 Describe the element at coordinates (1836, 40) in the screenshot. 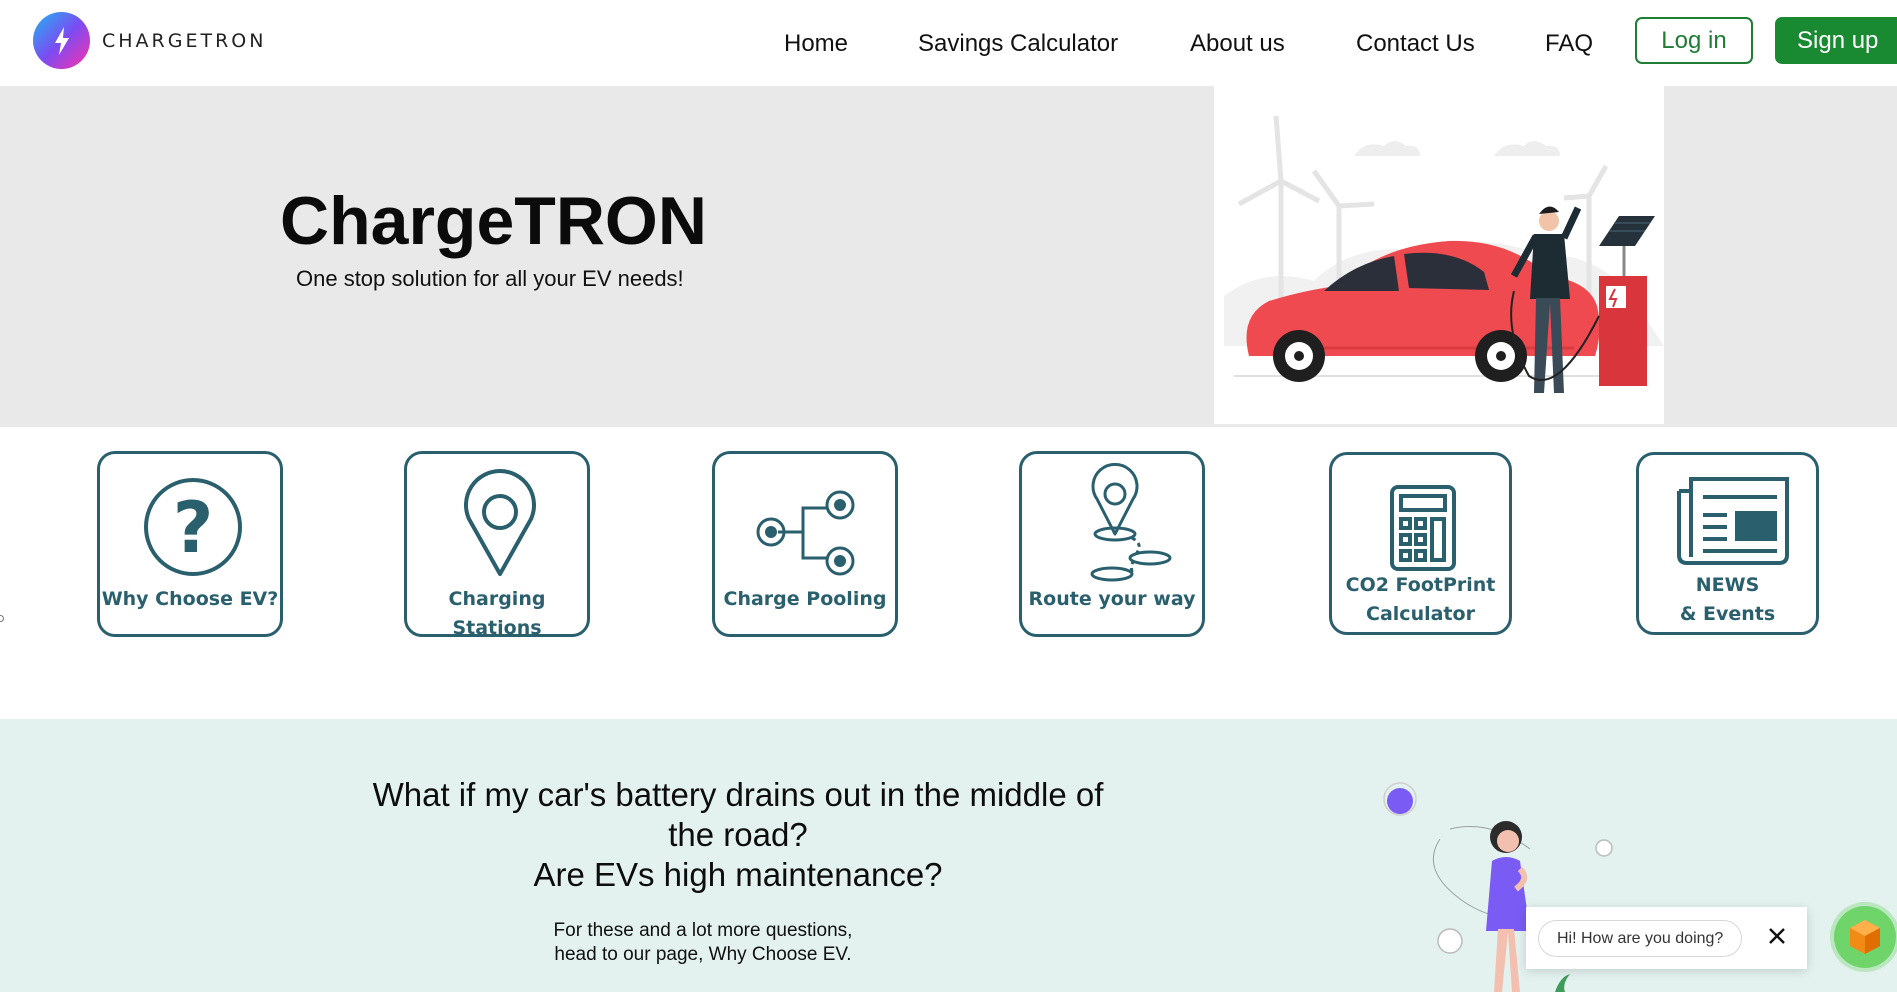

I see `signup-button: Sign up` at that location.